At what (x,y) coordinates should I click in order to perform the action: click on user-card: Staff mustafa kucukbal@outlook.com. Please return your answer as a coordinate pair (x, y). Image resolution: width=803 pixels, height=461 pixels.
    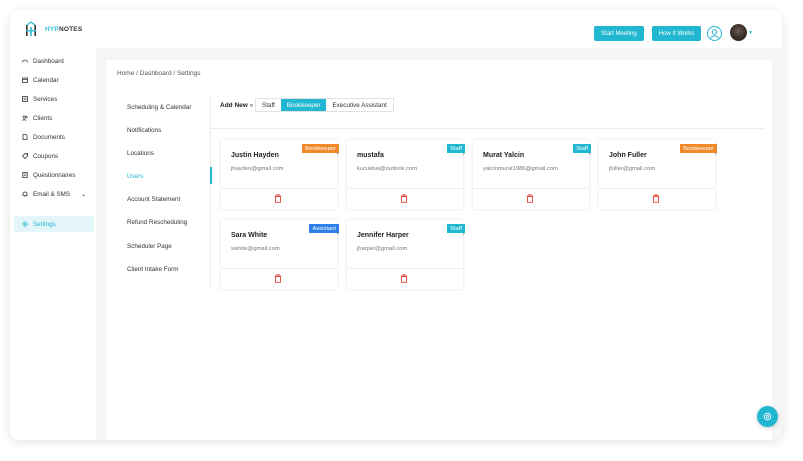
    Looking at the image, I should click on (406, 174).